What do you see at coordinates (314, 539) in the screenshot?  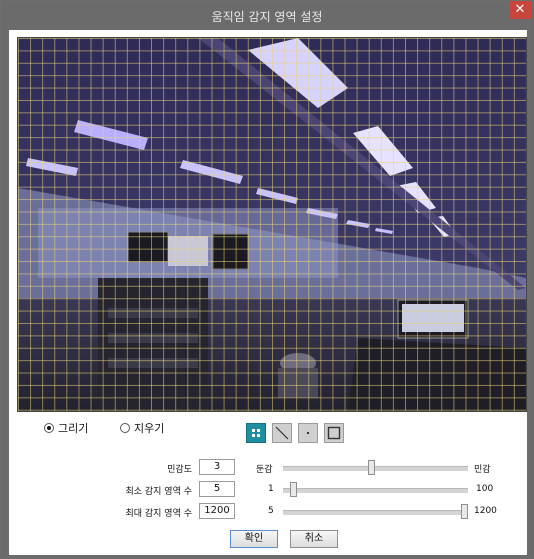 I see `cancel-button: 취소` at bounding box center [314, 539].